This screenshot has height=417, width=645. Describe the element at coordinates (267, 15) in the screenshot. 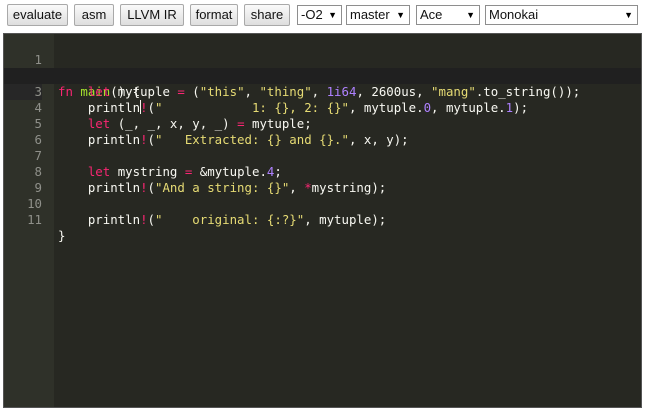

I see `share-button: share` at that location.